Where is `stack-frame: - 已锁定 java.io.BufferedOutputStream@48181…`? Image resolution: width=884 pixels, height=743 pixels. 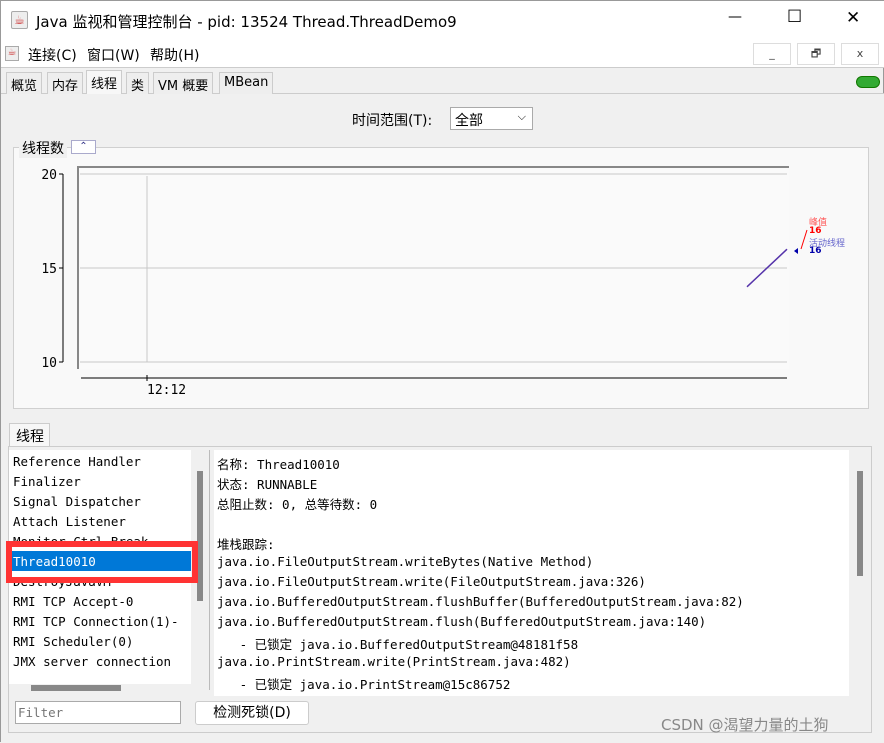 stack-frame: - 已锁定 java.io.BufferedOutputStream@48181… is located at coordinates (398, 644).